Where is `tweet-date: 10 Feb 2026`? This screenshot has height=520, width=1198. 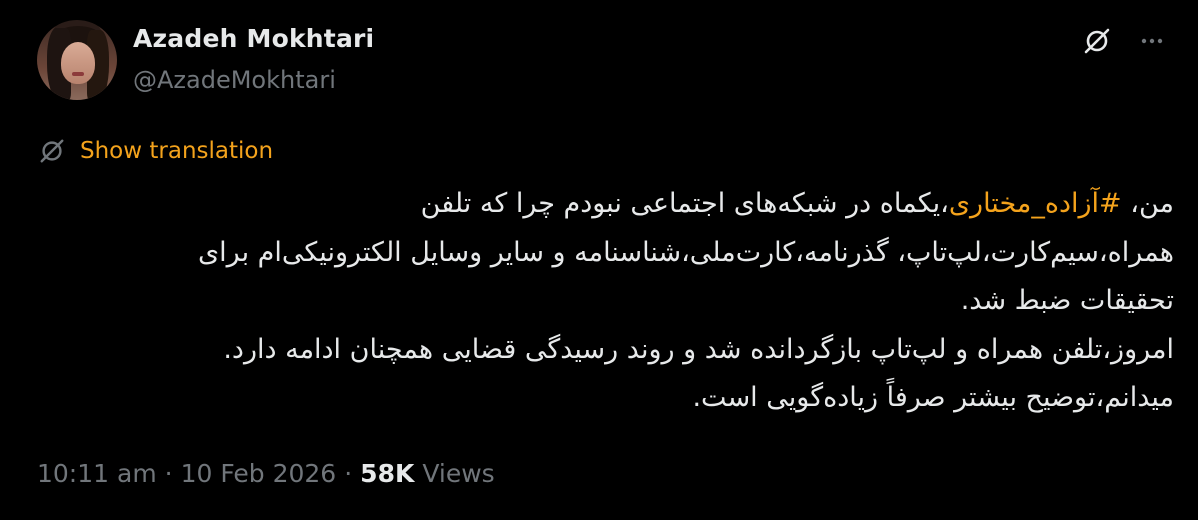
tweet-date: 10 Feb 2026 is located at coordinates (259, 473).